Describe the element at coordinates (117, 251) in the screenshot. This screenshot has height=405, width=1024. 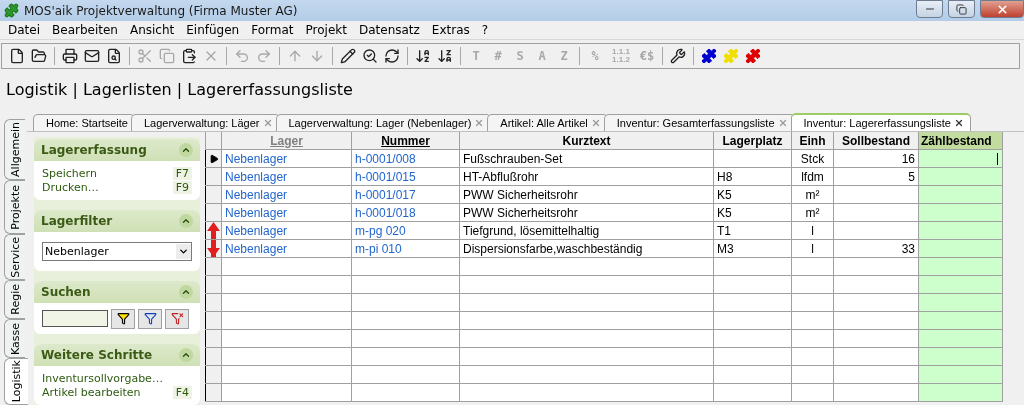
I see `filter-dropdown: Nebenlager` at that location.